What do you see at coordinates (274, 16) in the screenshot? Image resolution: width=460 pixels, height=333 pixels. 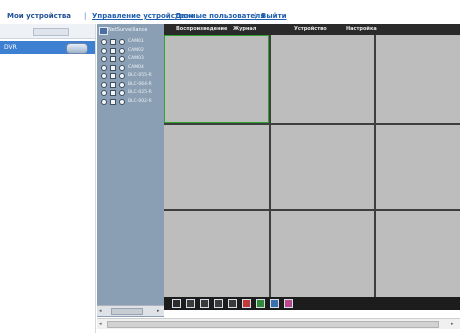 I see `nav-logout: Выйти` at bounding box center [274, 16].